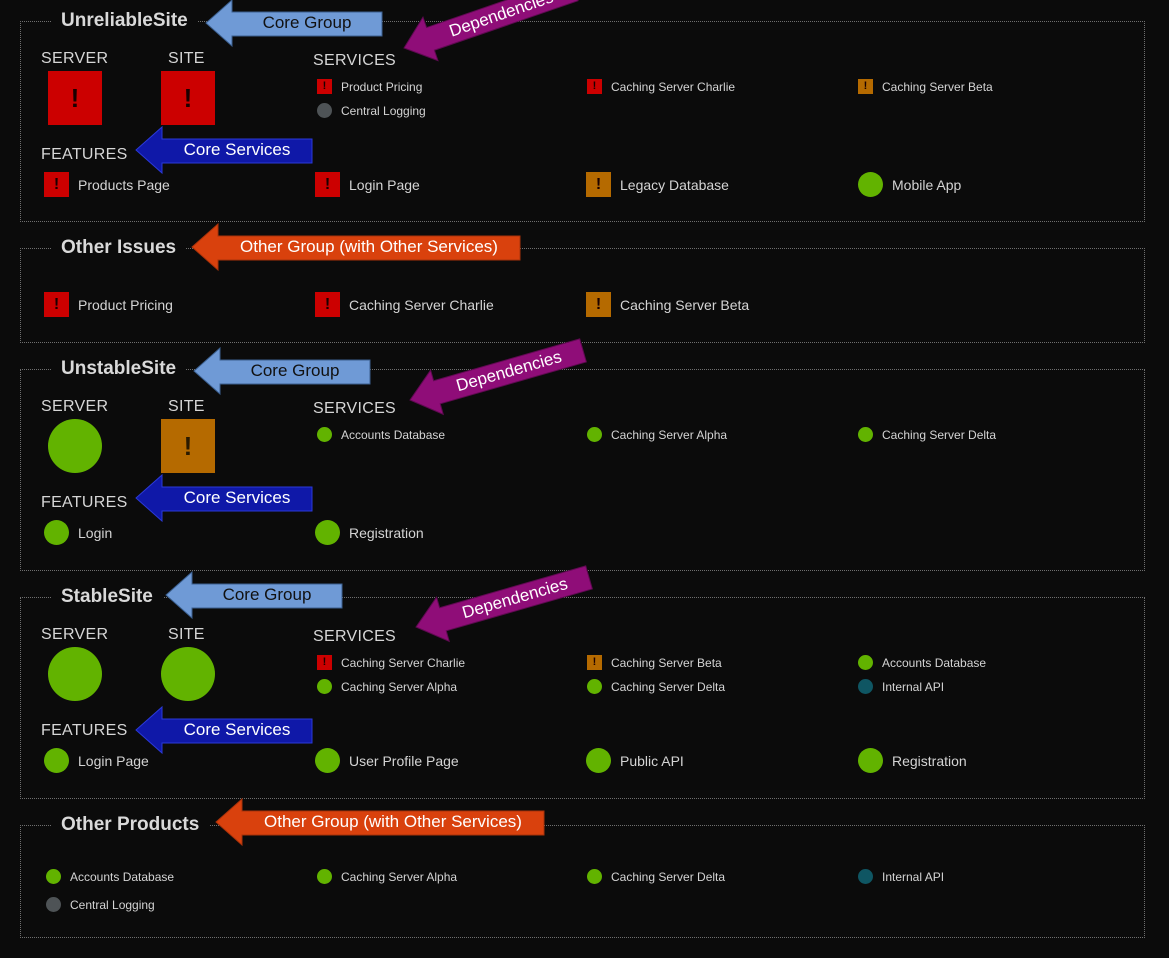 This screenshot has width=1169, height=958. I want to click on feature-item: Public API, so click(635, 760).